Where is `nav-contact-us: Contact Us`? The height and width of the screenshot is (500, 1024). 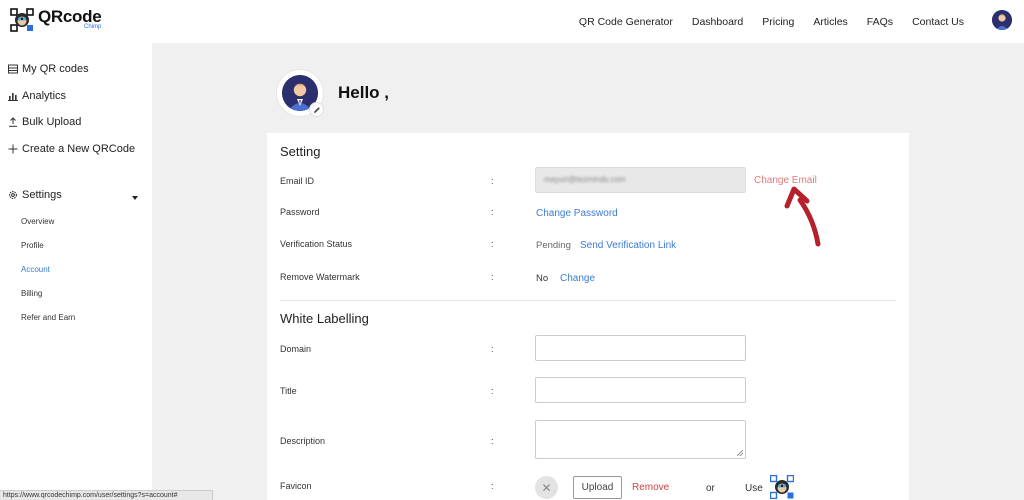 nav-contact-us: Contact Us is located at coordinates (938, 22).